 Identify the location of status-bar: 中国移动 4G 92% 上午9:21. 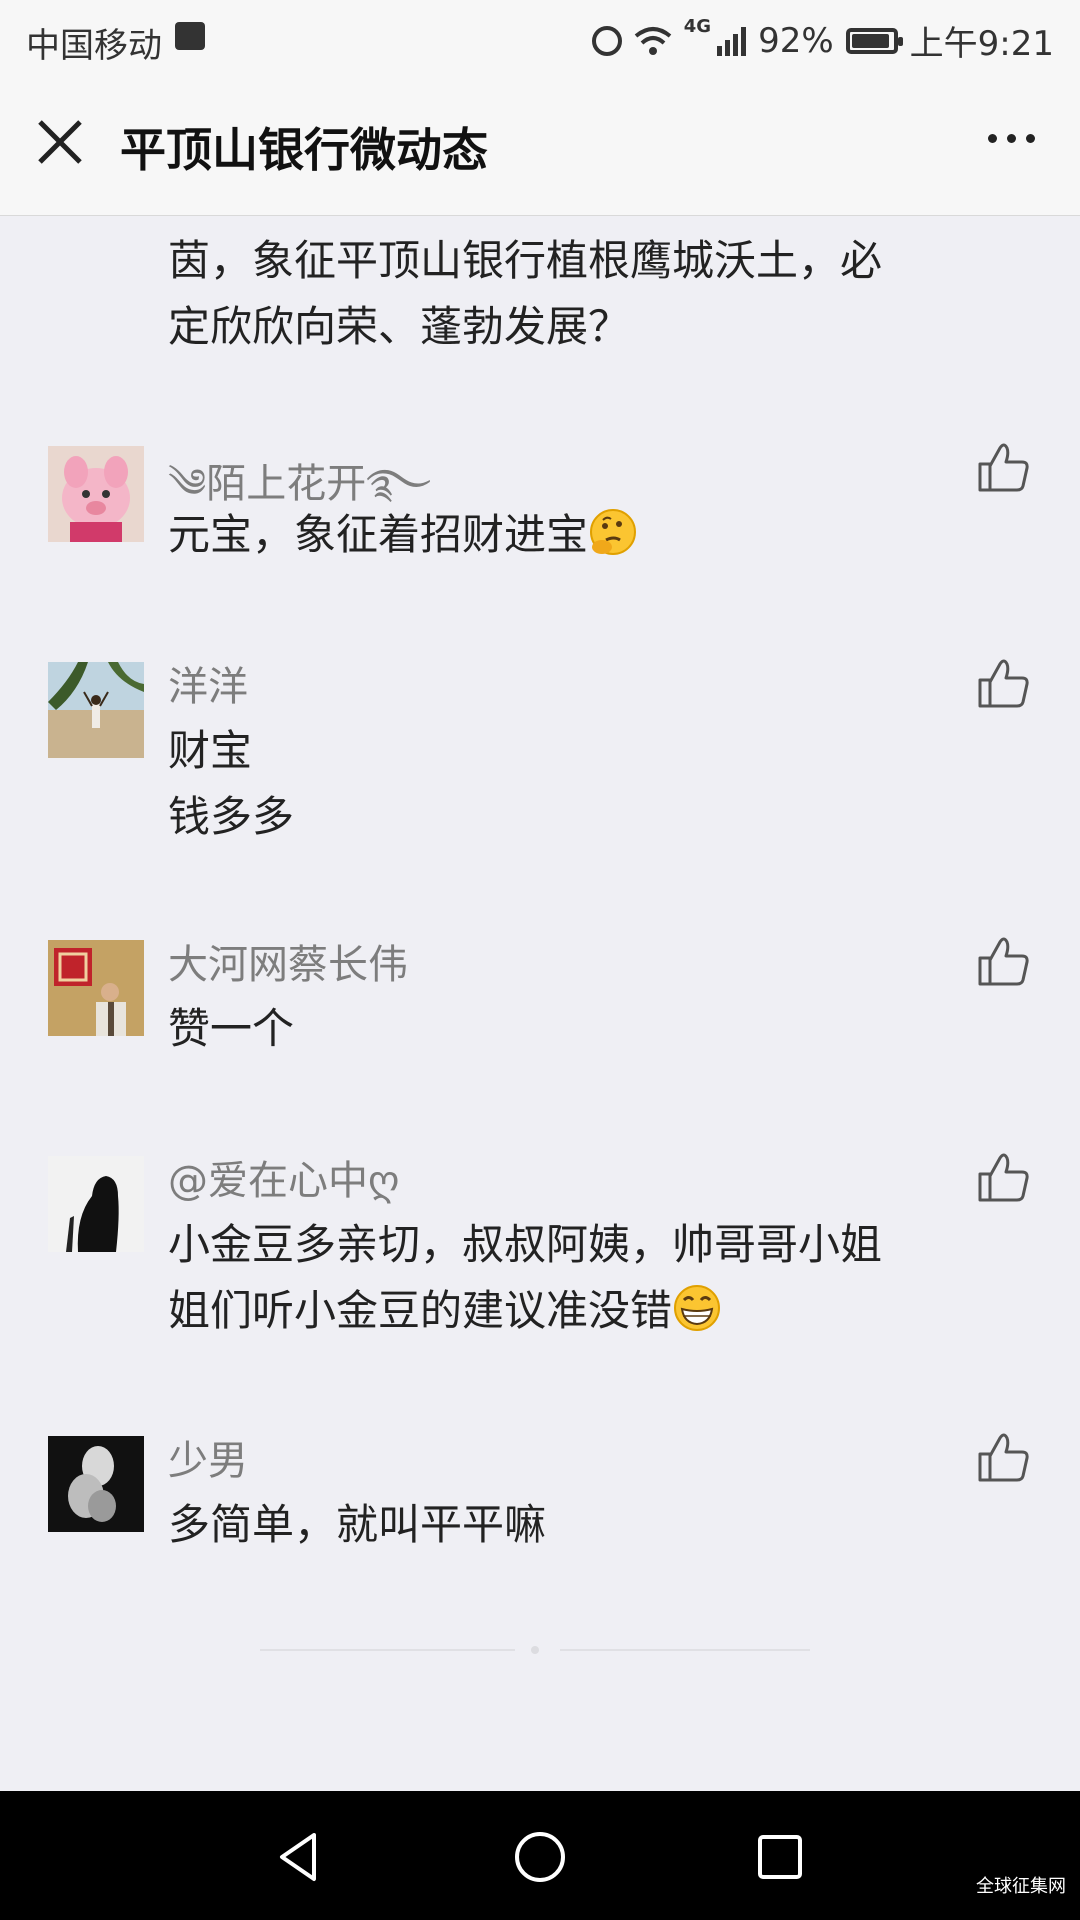
(540, 38).